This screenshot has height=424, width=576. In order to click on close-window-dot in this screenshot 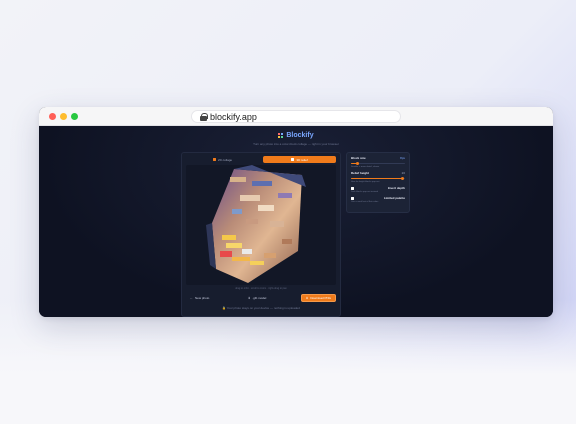, I will do `click(52, 116)`.